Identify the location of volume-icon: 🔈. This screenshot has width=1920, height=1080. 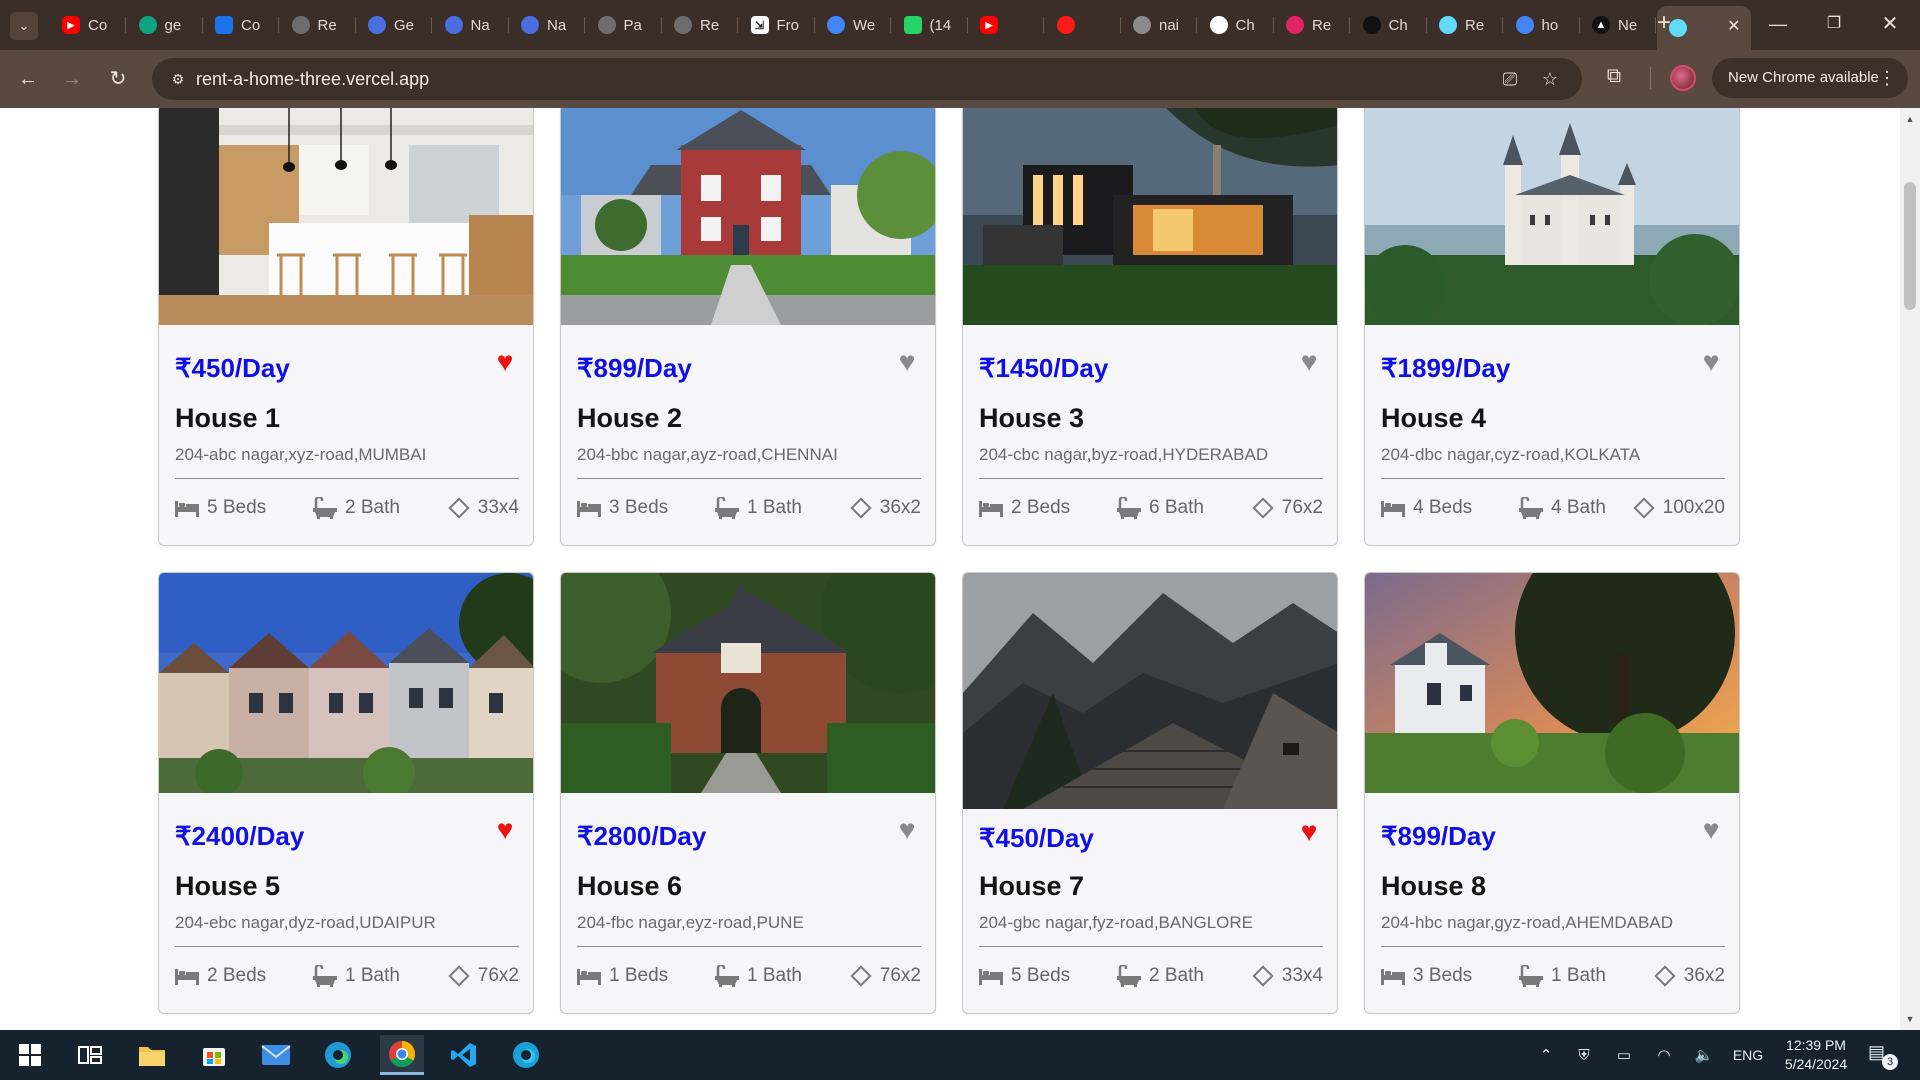
(1704, 1055).